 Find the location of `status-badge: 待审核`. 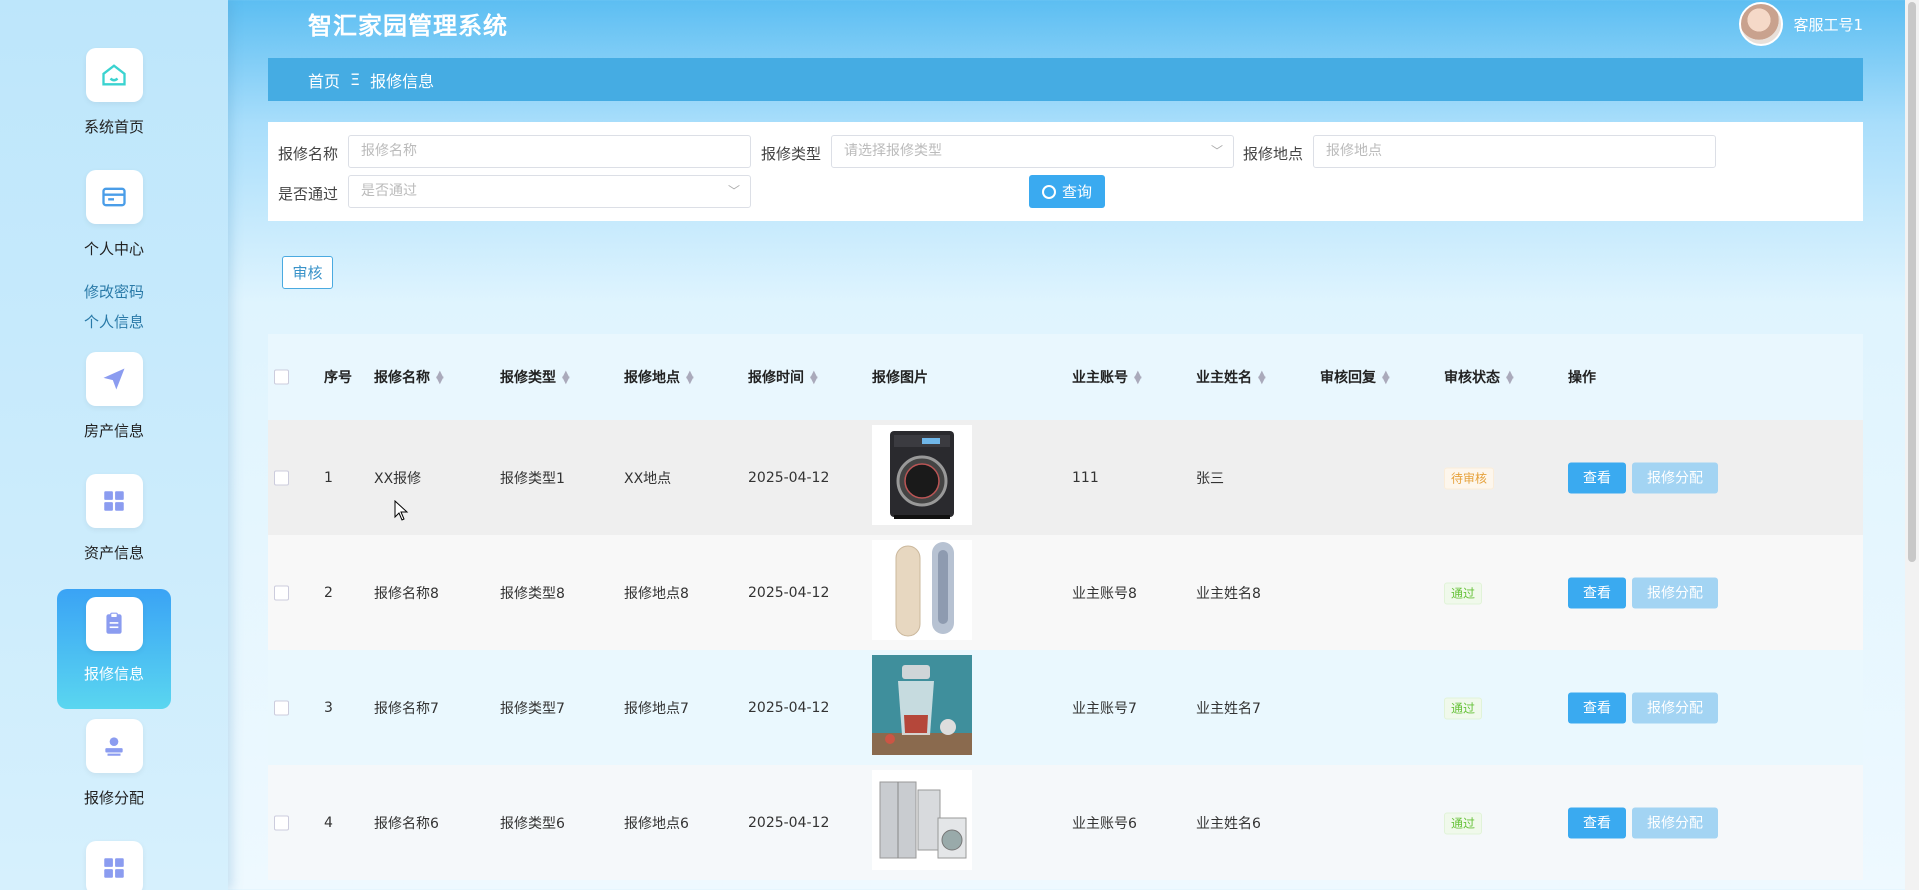

status-badge: 待审核 is located at coordinates (1469, 478).